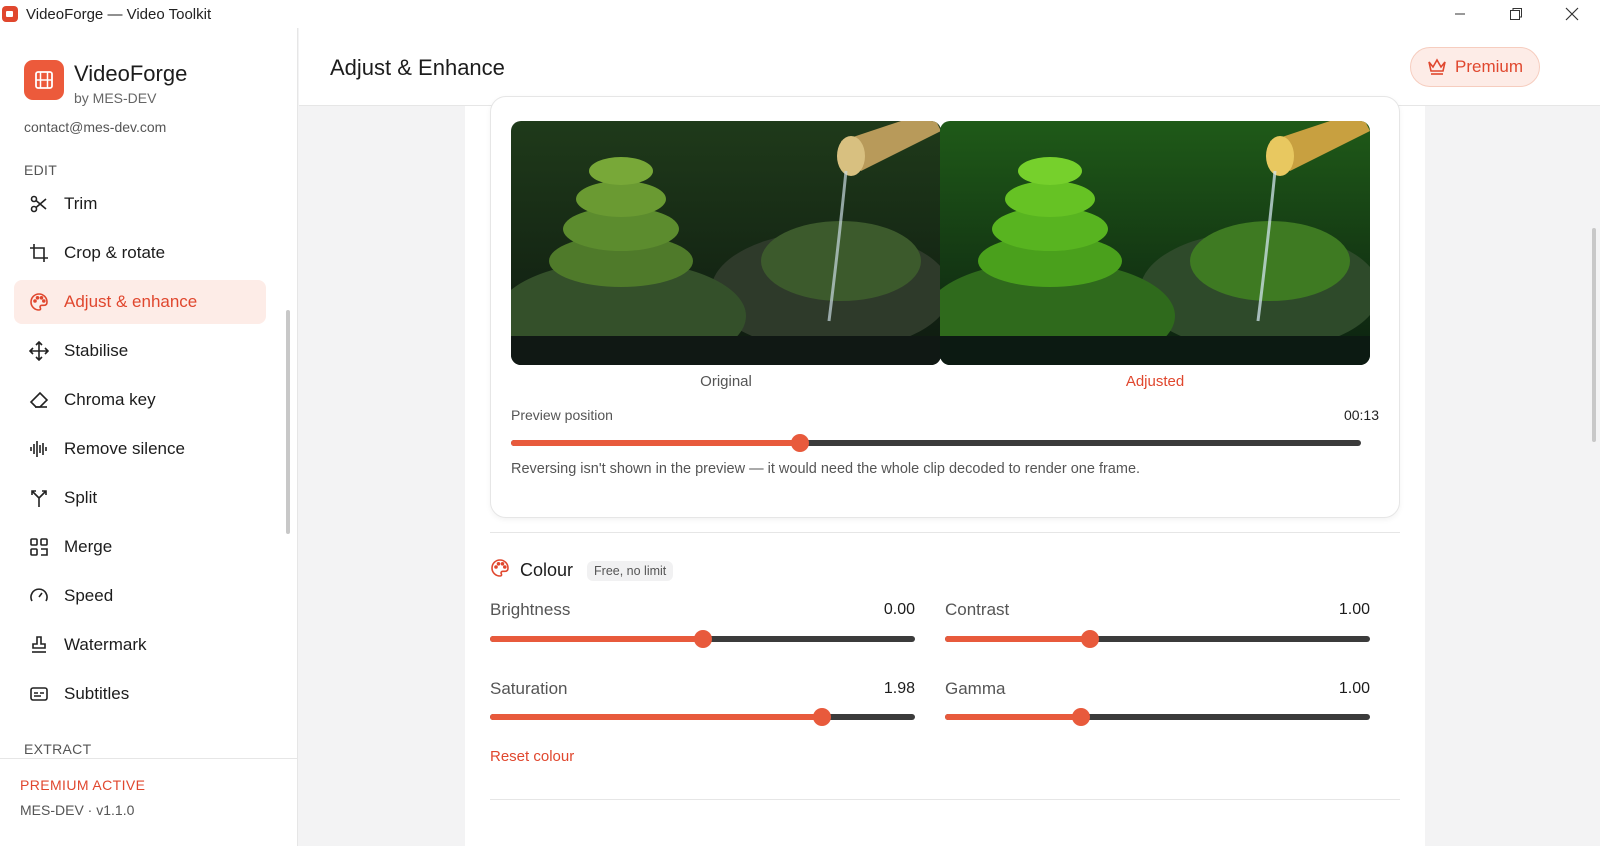 The height and width of the screenshot is (846, 1600). What do you see at coordinates (97, 693) in the screenshot?
I see `sidebar-item-label: Subtitles` at bounding box center [97, 693].